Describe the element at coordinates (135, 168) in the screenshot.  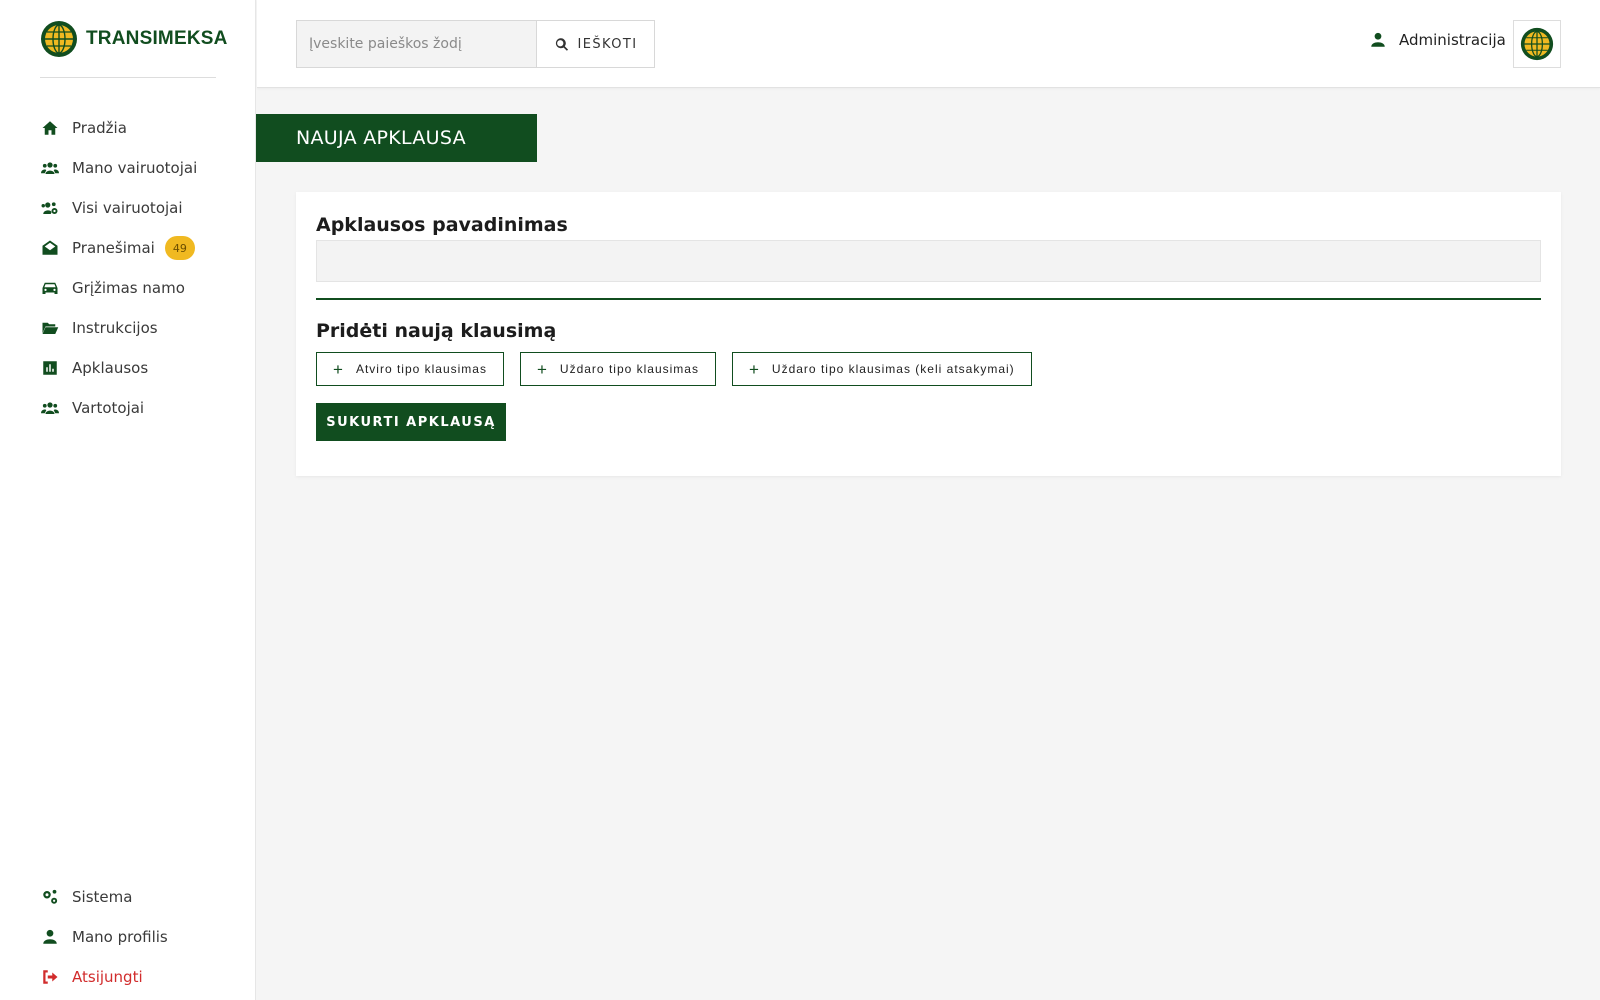
I see `sidebar-item-label: Mano vairuotojai` at that location.